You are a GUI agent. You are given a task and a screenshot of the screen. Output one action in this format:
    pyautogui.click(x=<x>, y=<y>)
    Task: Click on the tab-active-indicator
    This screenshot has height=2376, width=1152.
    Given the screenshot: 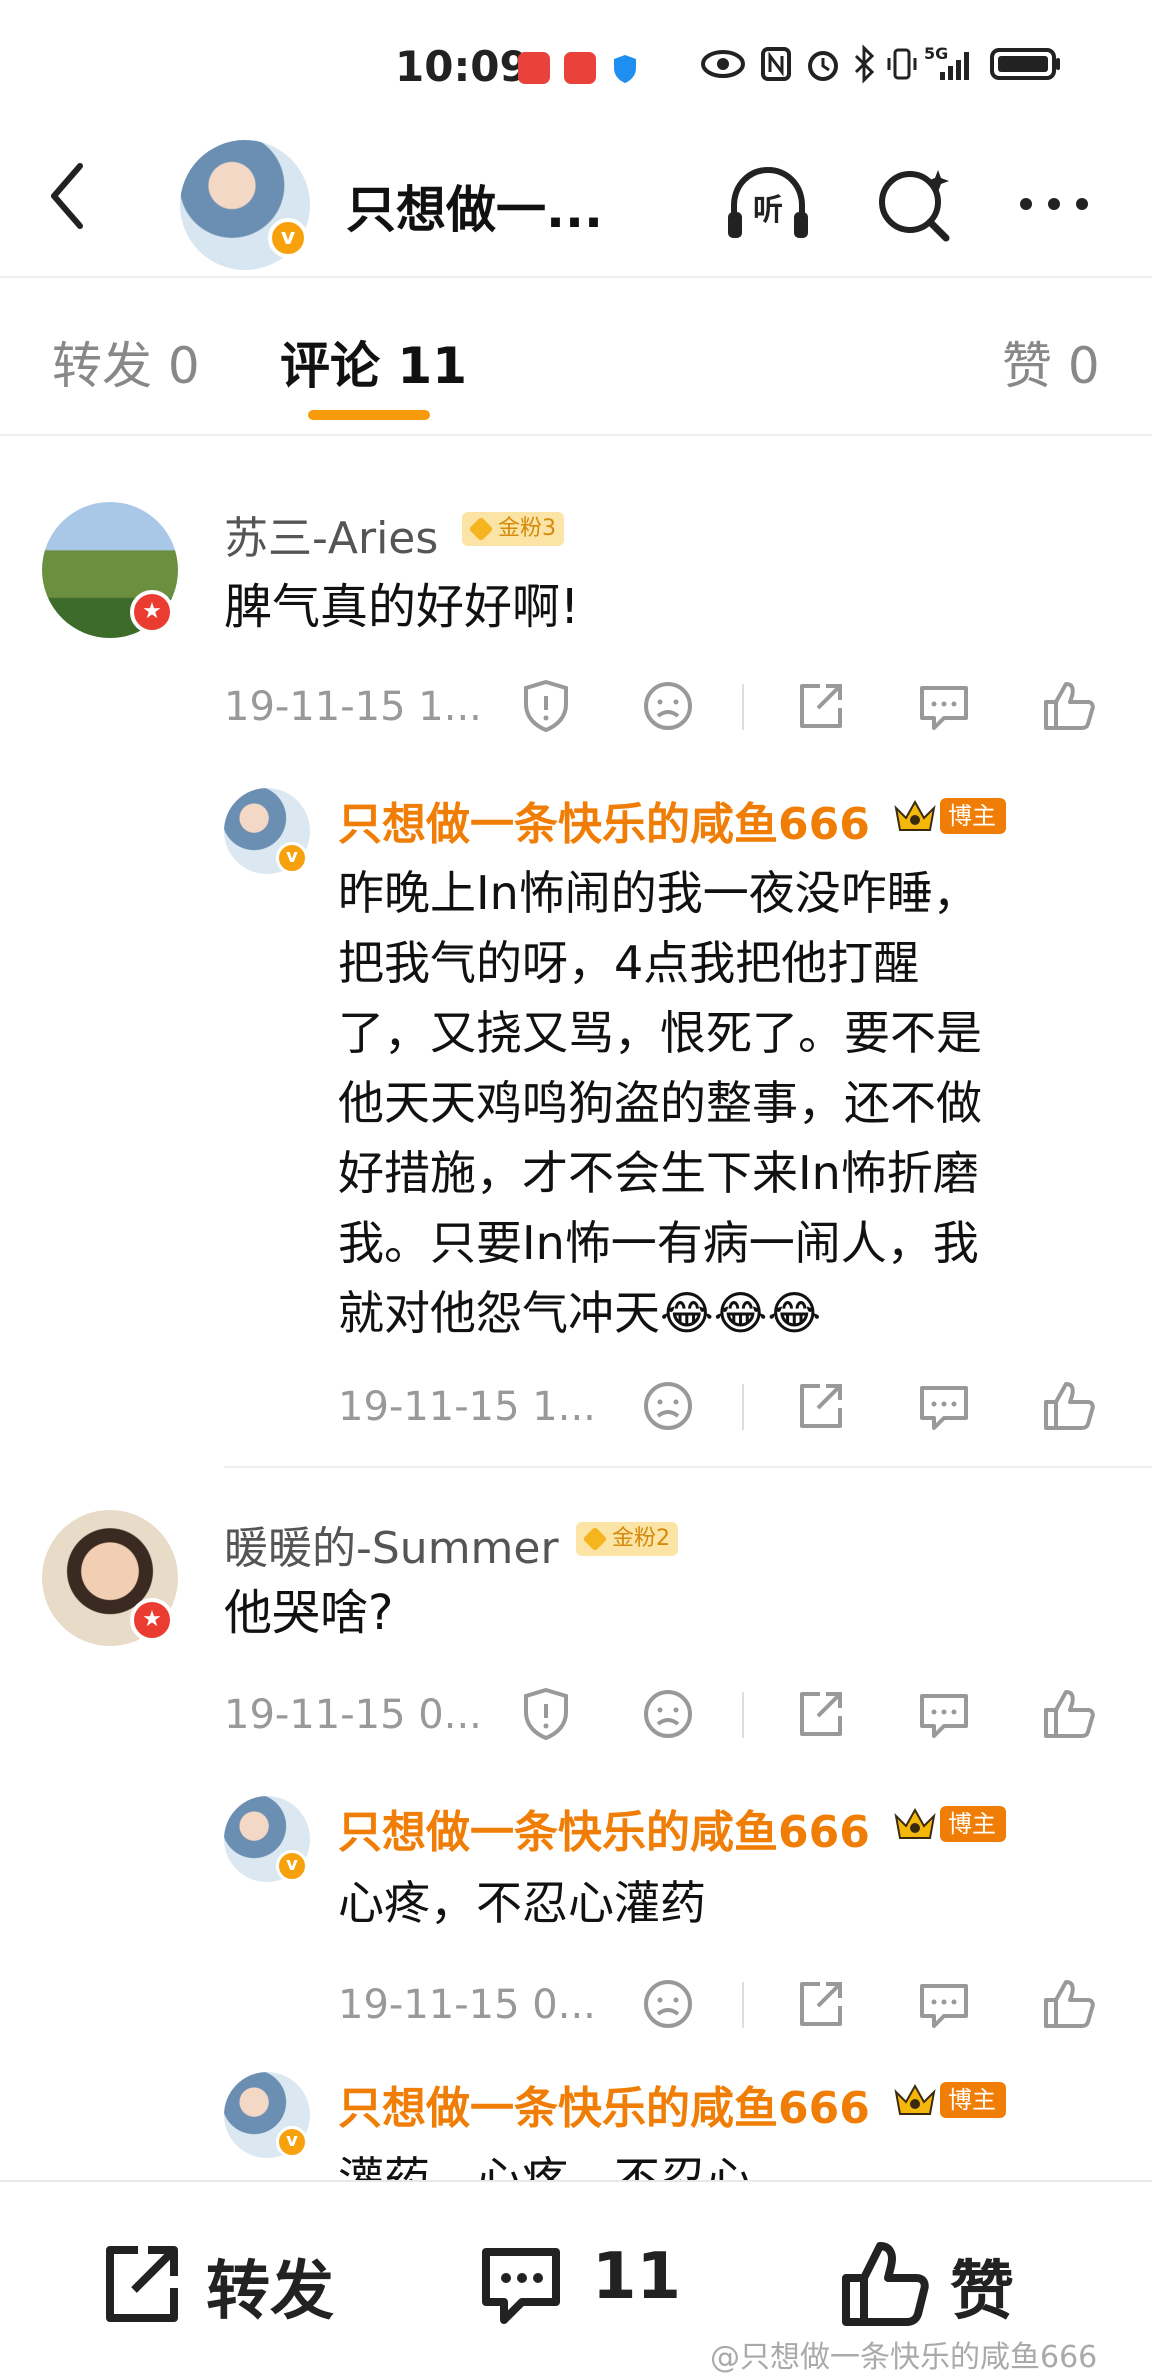 What is the action you would take?
    pyautogui.click(x=369, y=415)
    